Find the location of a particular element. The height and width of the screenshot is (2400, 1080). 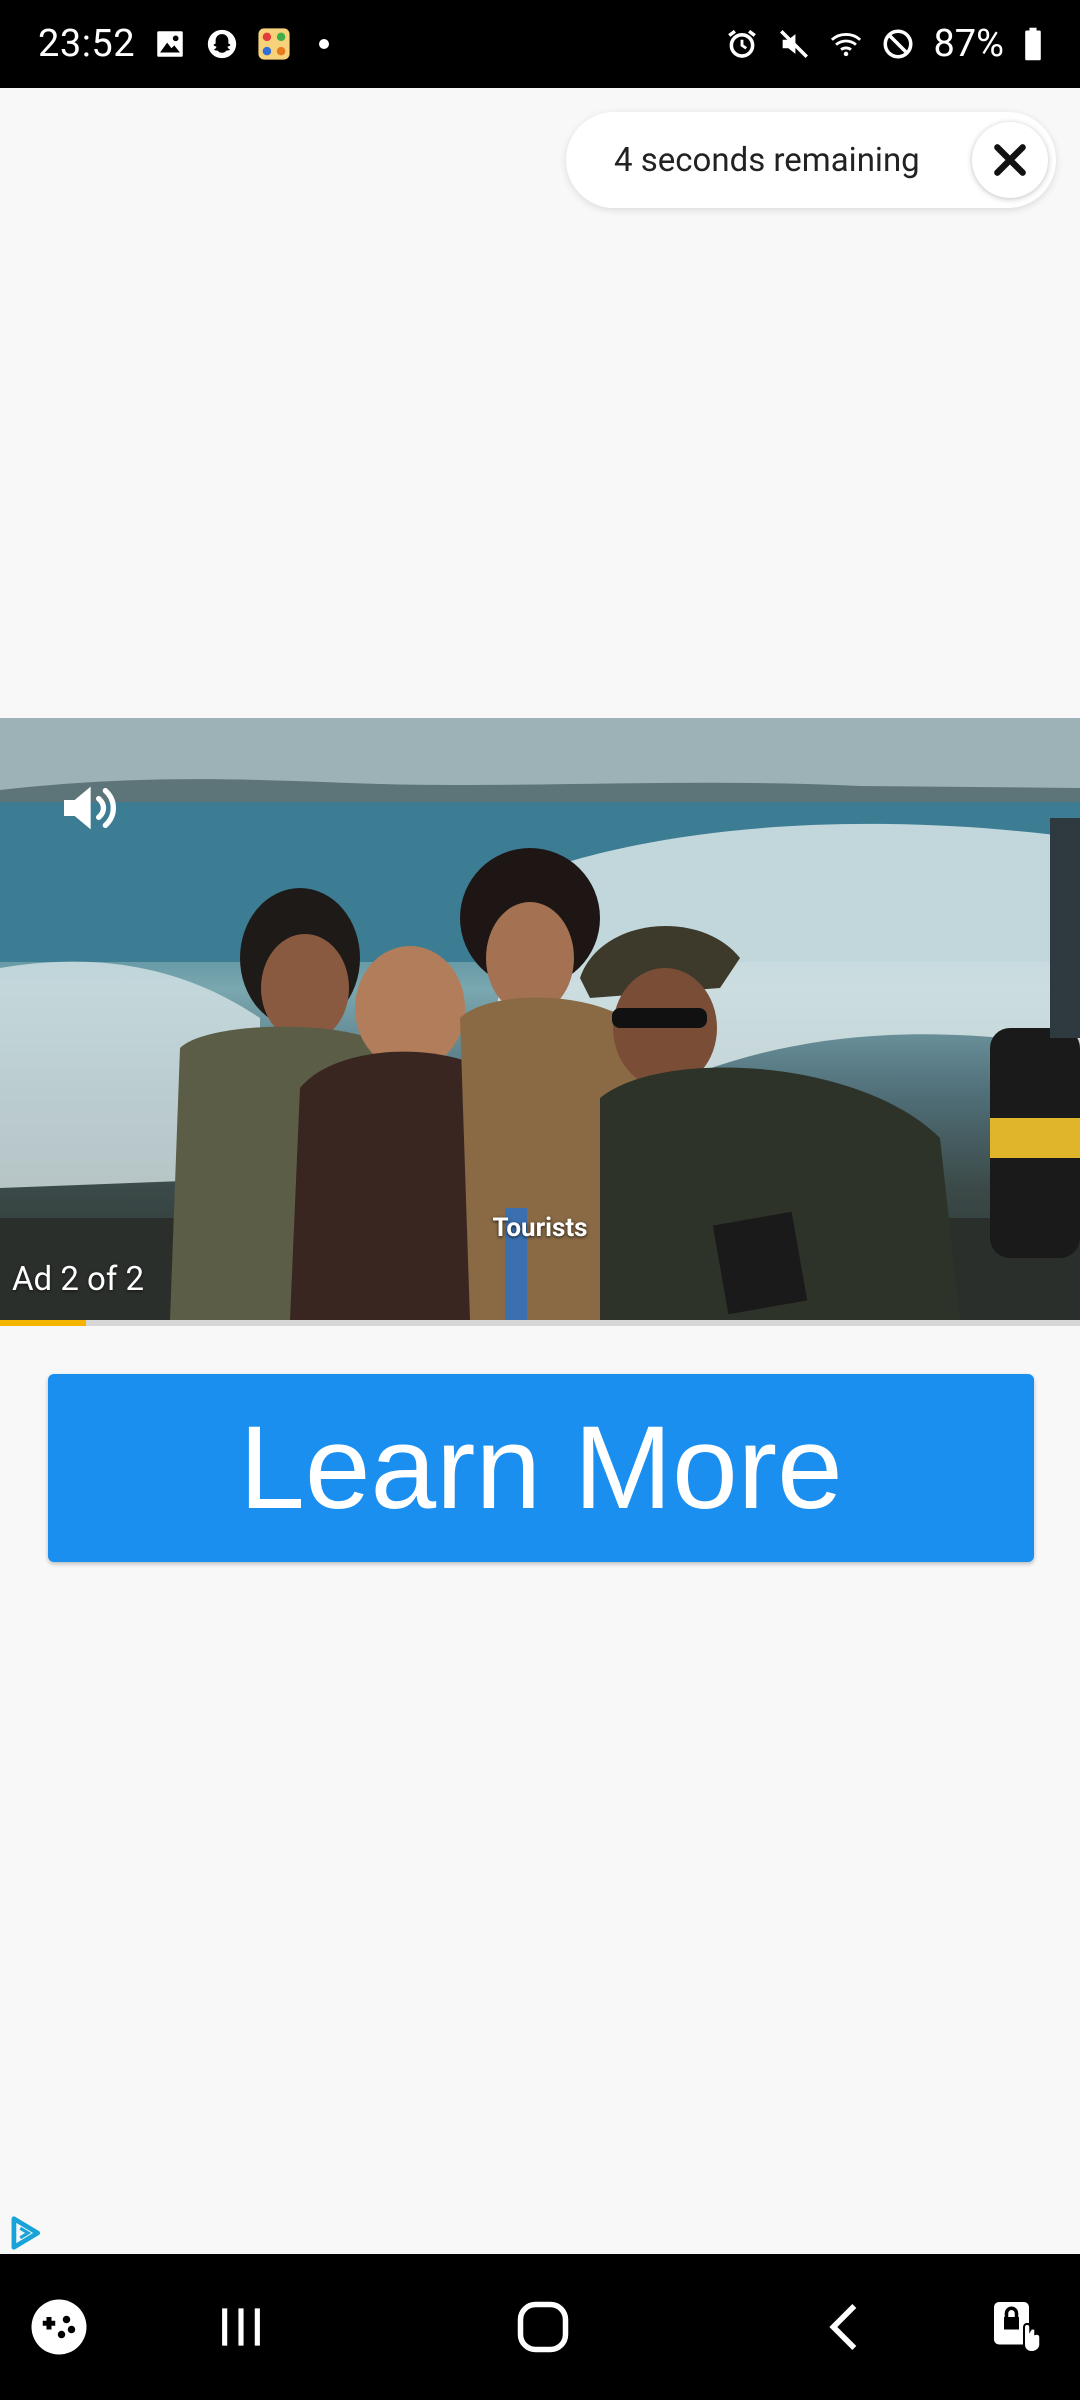

adchoices-icon is located at coordinates (25, 2233).